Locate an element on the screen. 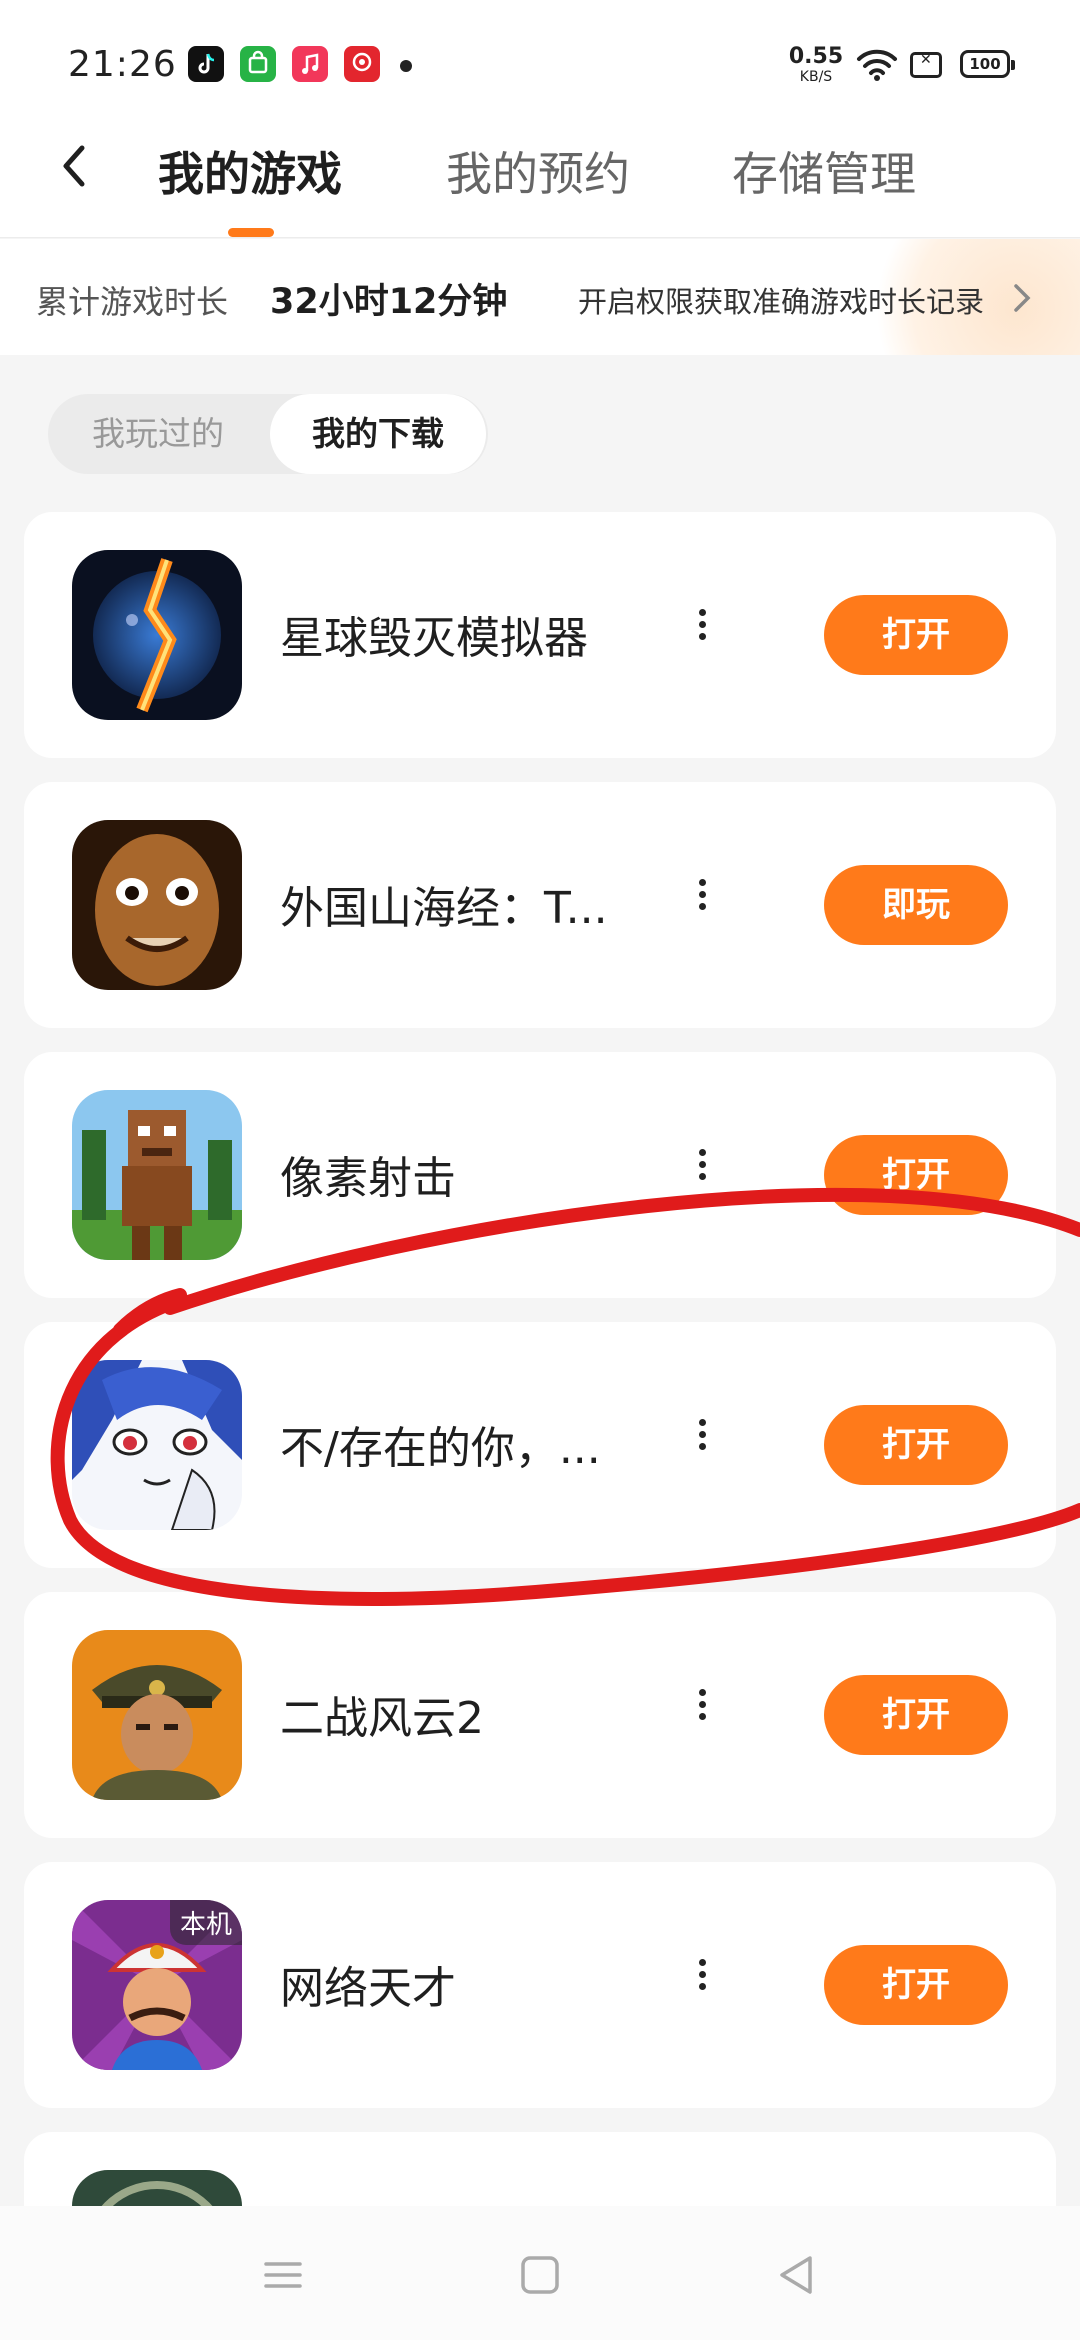  enable-permission-link: 开启权限获取准确游戏时长记录 is located at coordinates (781, 300).